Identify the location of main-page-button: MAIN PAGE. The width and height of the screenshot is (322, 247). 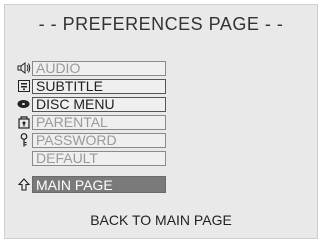
(99, 184).